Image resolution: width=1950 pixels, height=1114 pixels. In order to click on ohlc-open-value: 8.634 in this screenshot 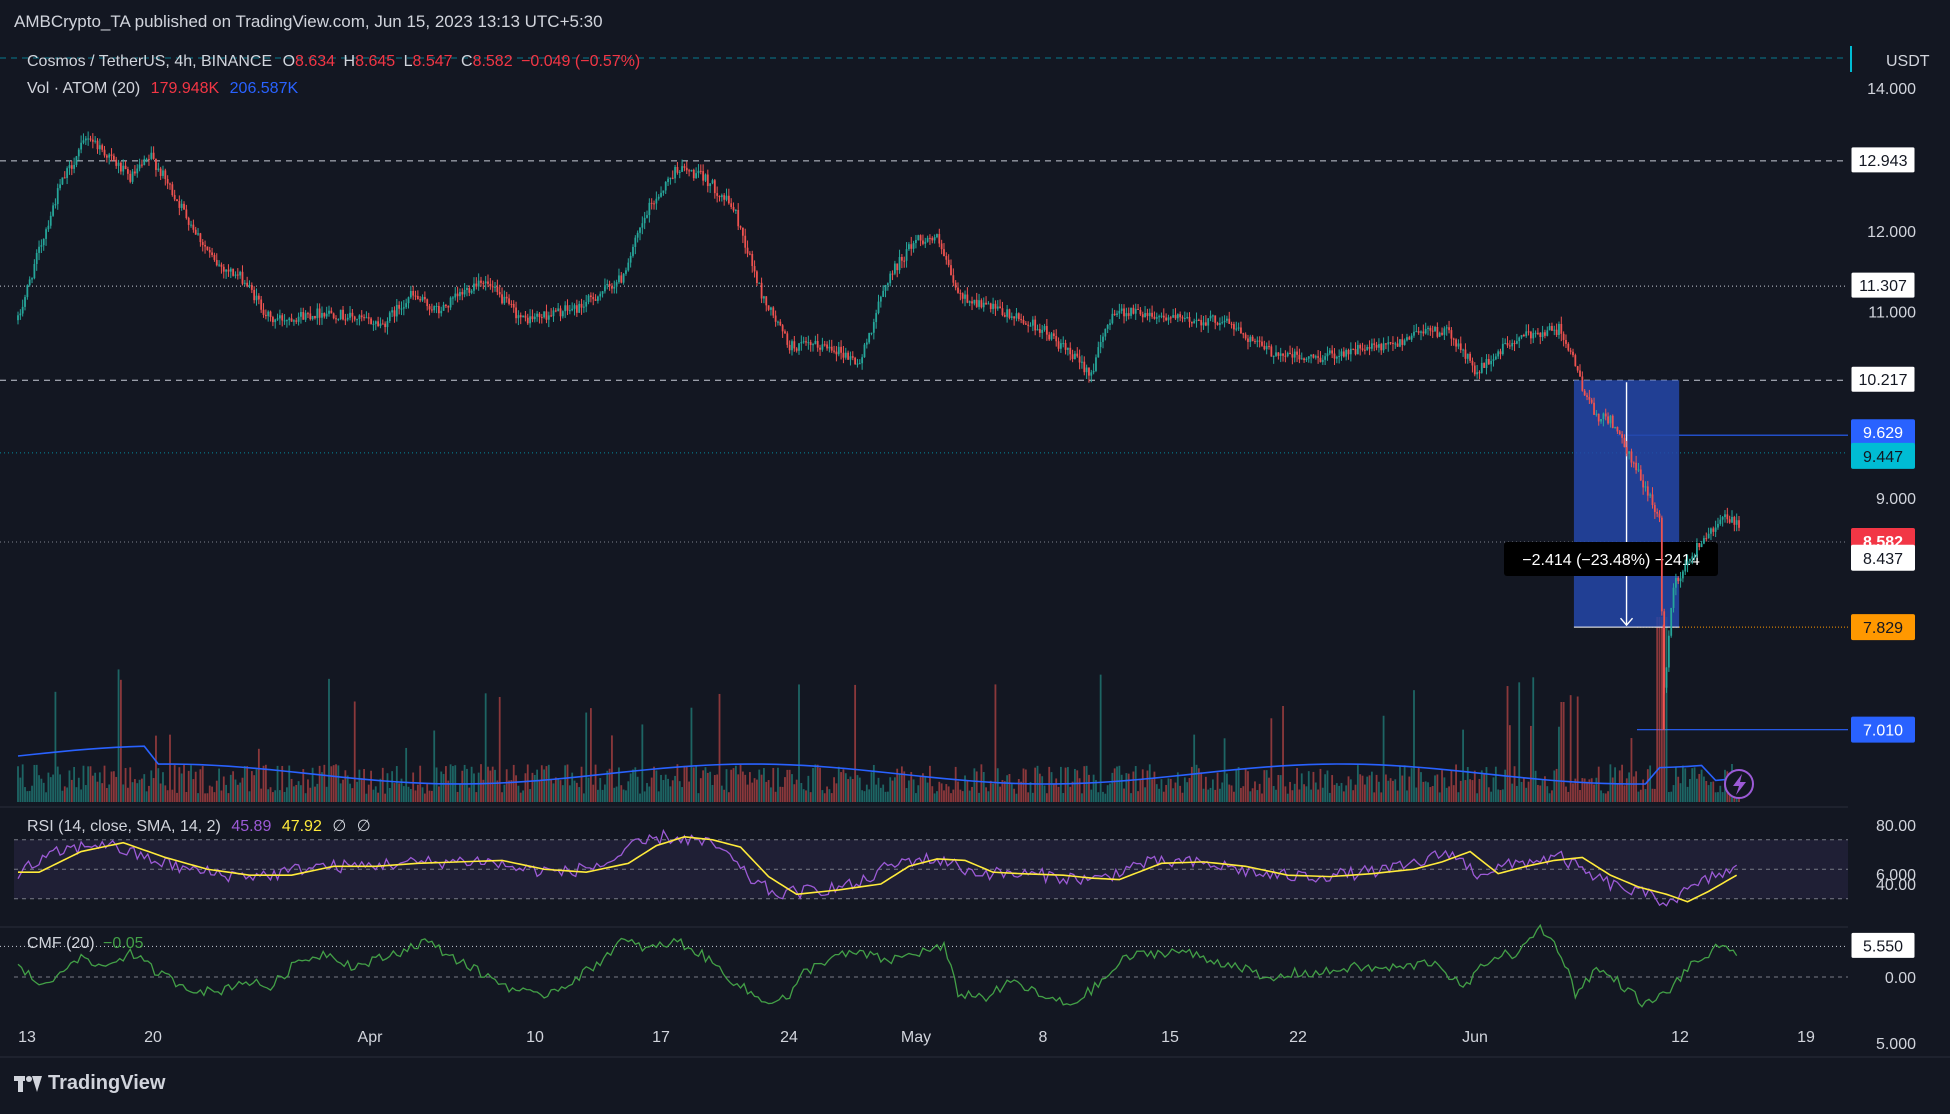, I will do `click(315, 61)`.